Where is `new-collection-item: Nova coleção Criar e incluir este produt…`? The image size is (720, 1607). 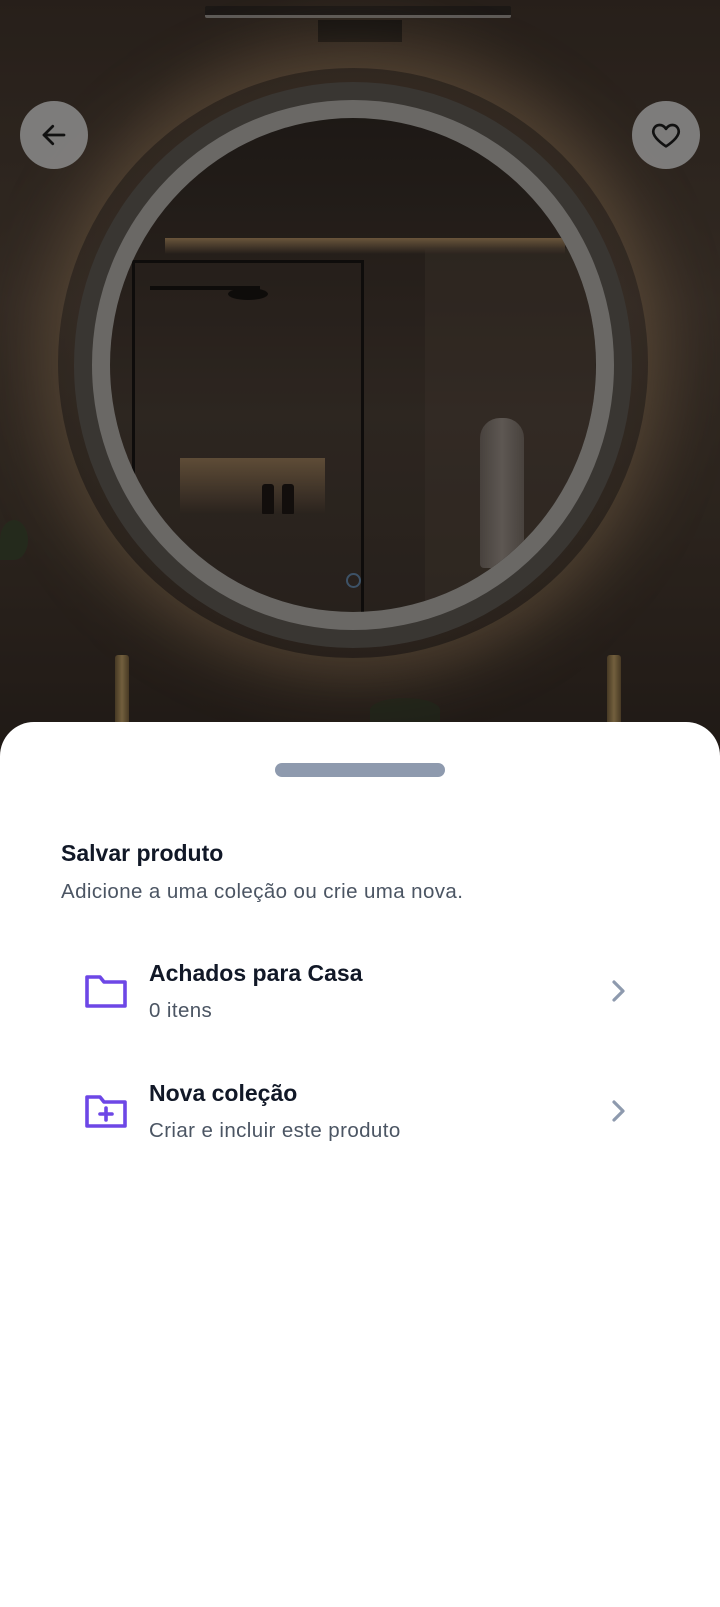
new-collection-item: Nova coleção Criar e incluir este produt… is located at coordinates (360, 1114).